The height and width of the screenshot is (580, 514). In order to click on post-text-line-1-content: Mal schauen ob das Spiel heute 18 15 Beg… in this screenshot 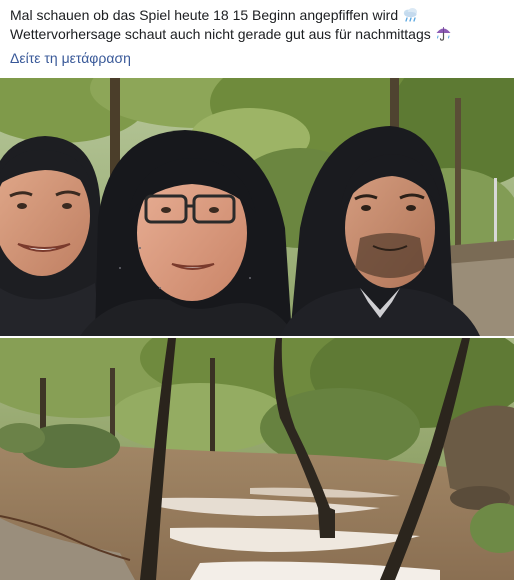, I will do `click(204, 15)`.